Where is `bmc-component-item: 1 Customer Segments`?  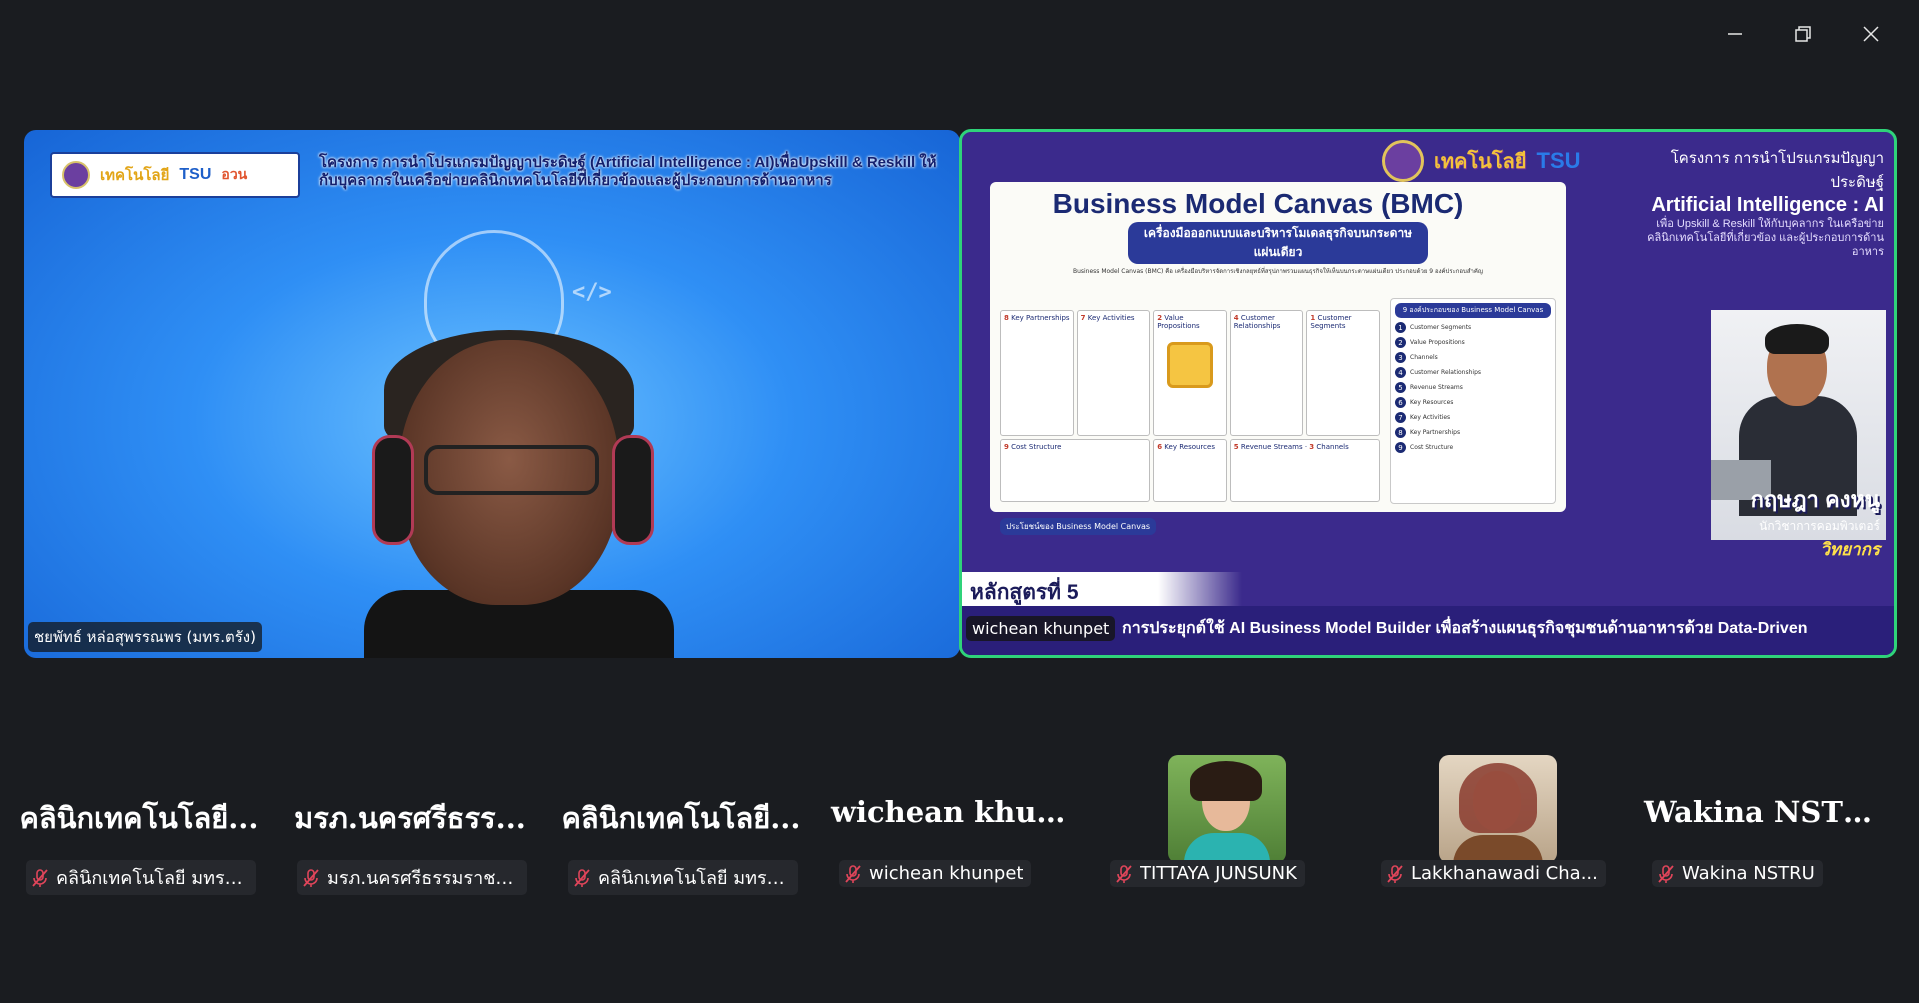 bmc-component-item: 1 Customer Segments is located at coordinates (1473, 327).